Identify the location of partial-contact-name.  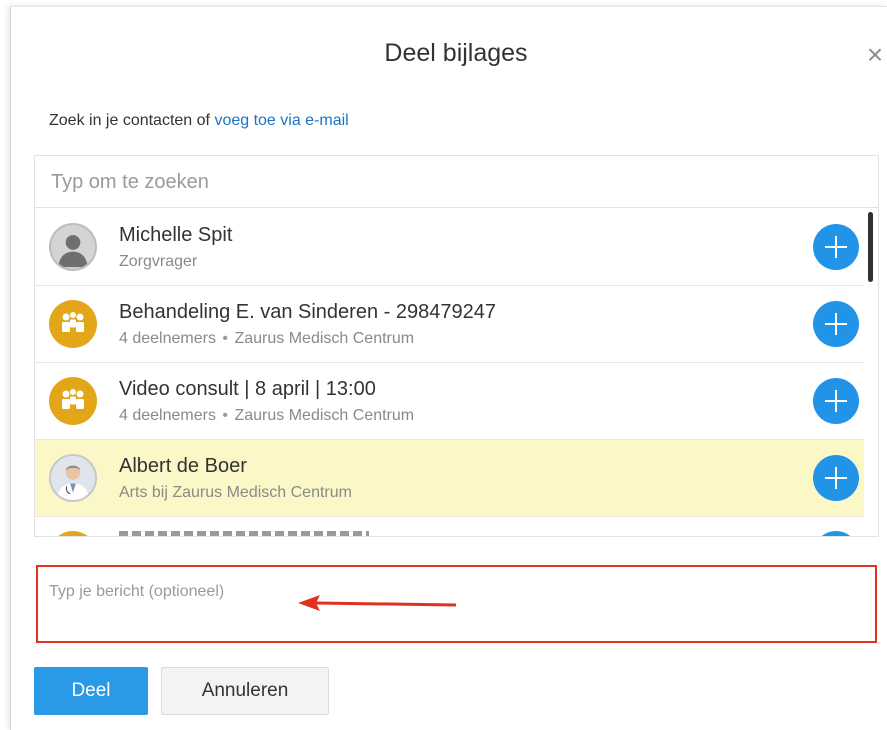
(244, 533).